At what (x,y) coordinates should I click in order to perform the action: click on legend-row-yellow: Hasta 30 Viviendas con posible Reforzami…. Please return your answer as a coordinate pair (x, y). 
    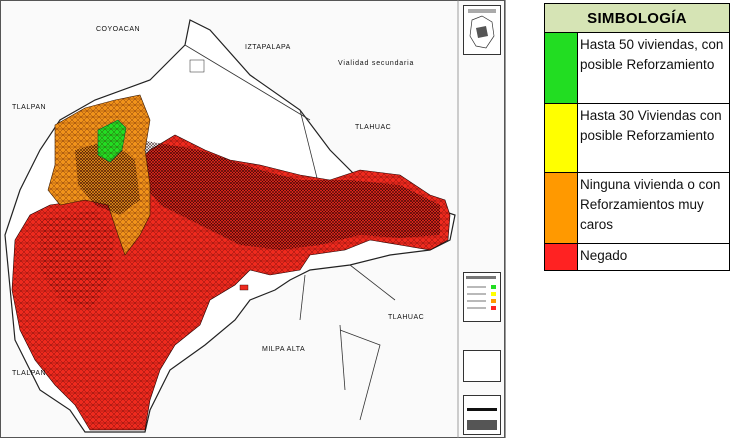
    Looking at the image, I should click on (637, 138).